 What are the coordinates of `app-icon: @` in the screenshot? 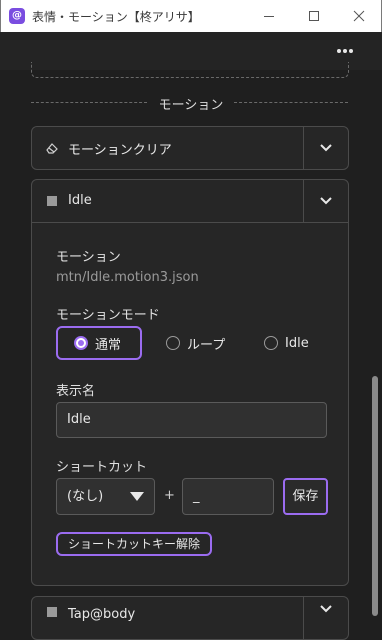 It's located at (17, 16).